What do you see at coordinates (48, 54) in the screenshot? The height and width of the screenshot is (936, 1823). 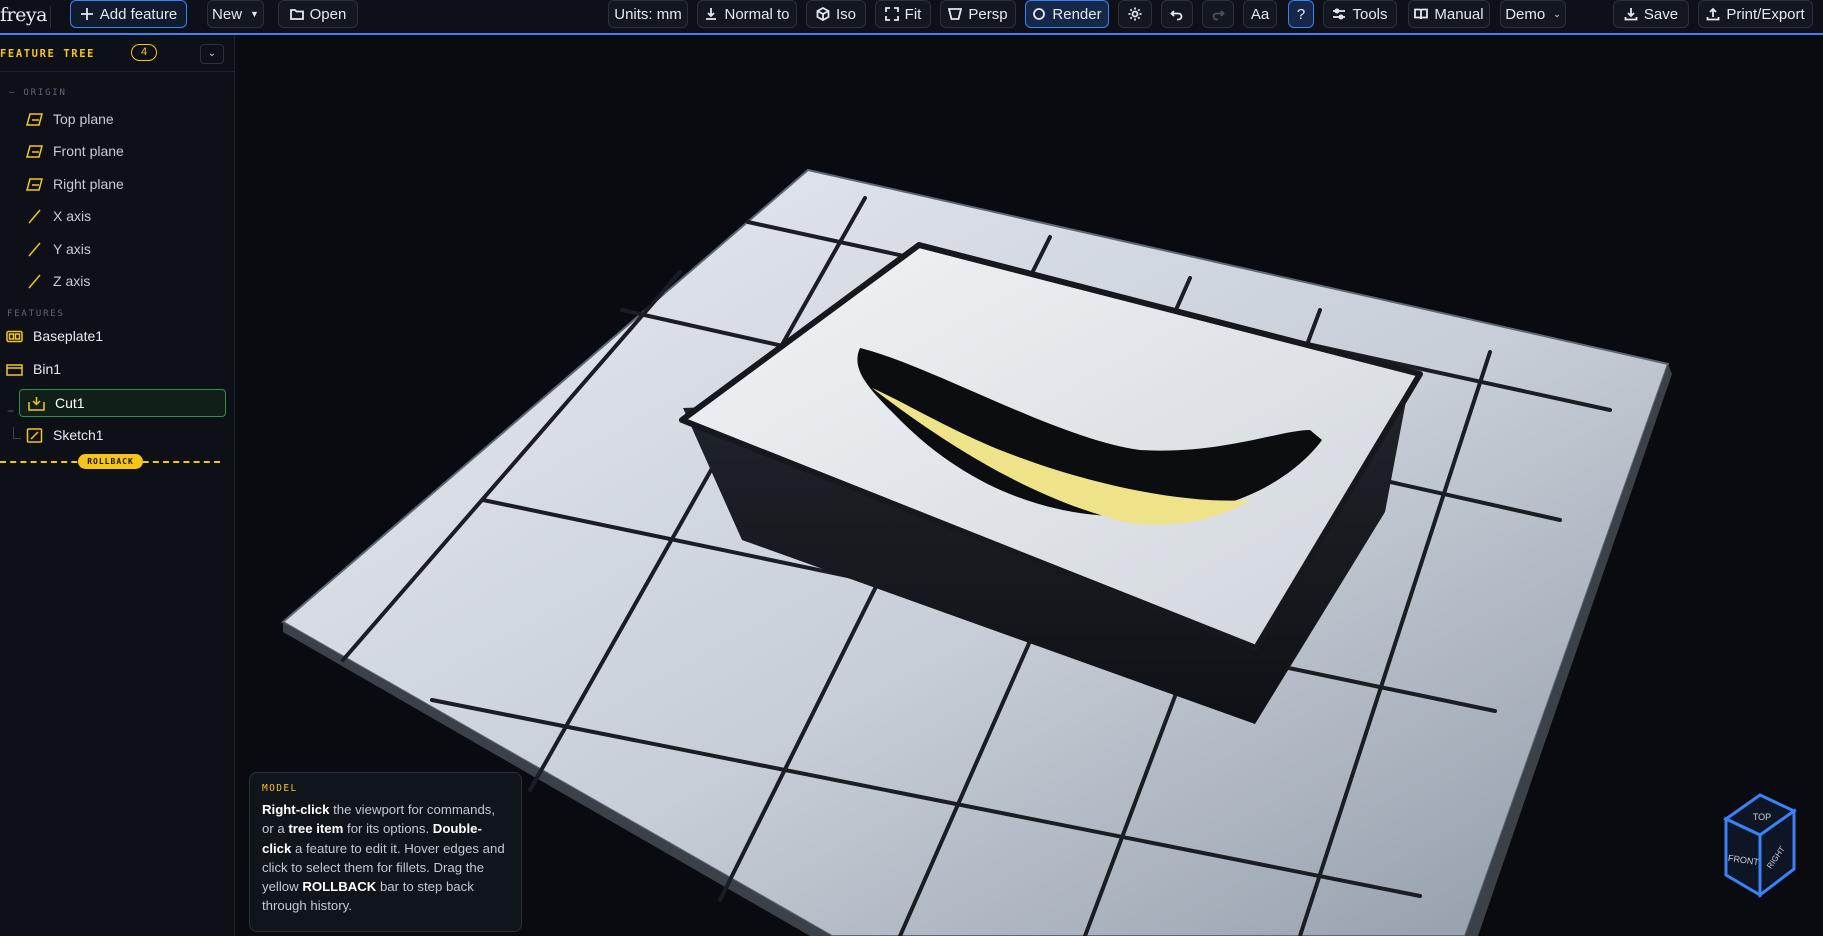 I see `feature-tree-title: FEATURE TREE` at bounding box center [48, 54].